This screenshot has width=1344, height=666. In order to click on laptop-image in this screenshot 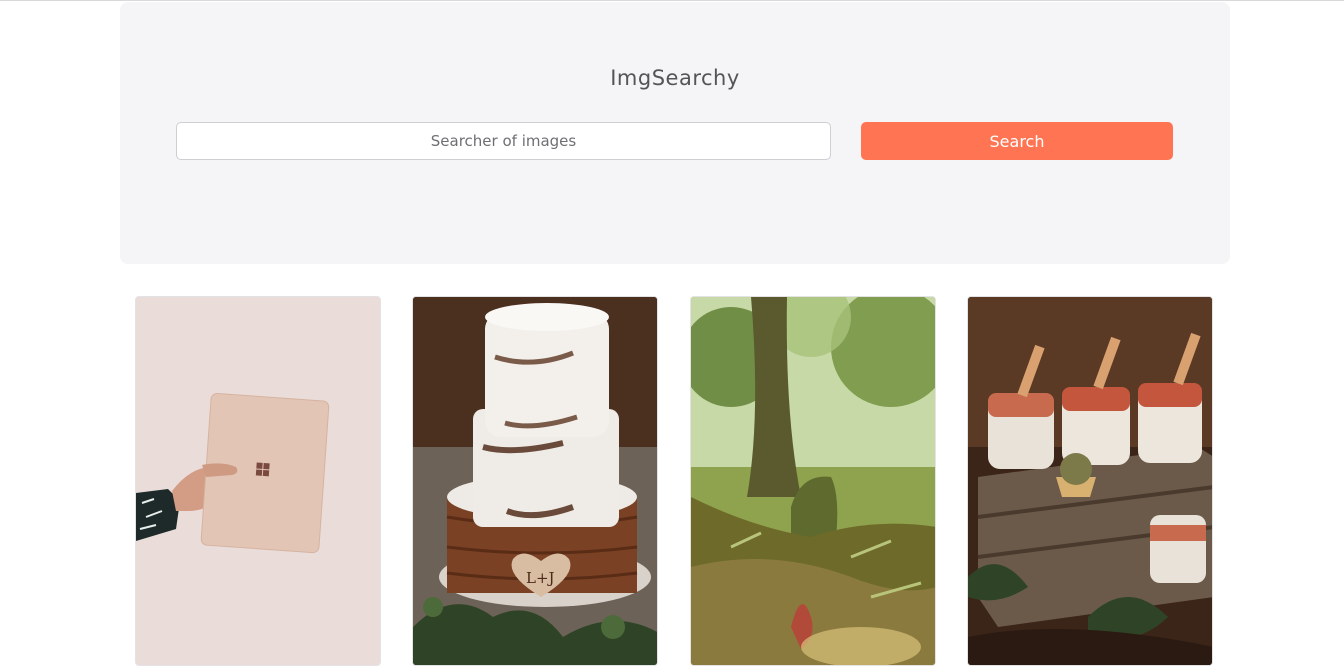, I will do `click(258, 481)`.